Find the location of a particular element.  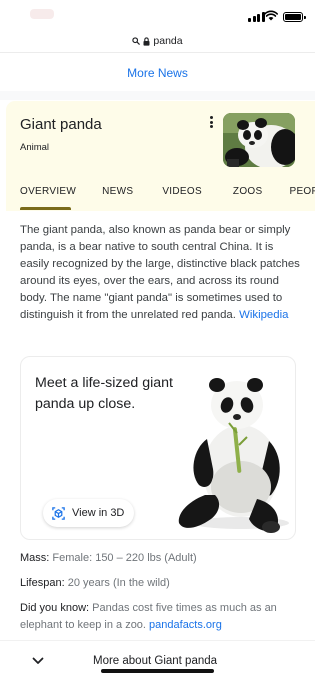

panel-subtitle: Animal is located at coordinates (35, 147).